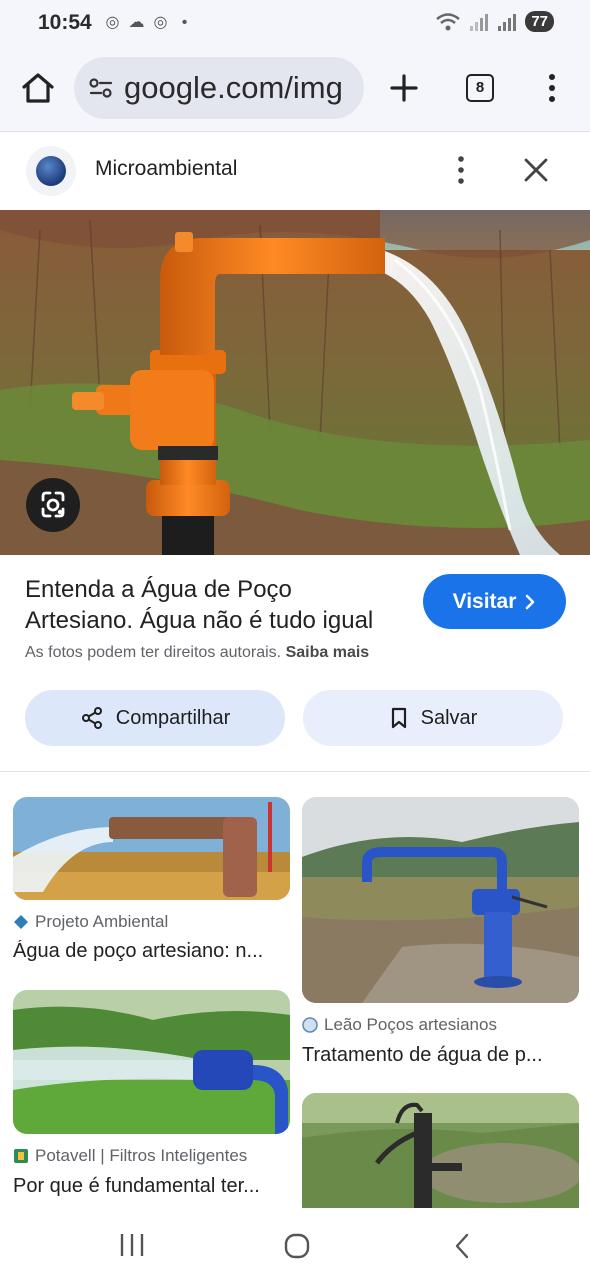 The width and height of the screenshot is (590, 1280). What do you see at coordinates (404, 88) in the screenshot?
I see `plus-icon` at bounding box center [404, 88].